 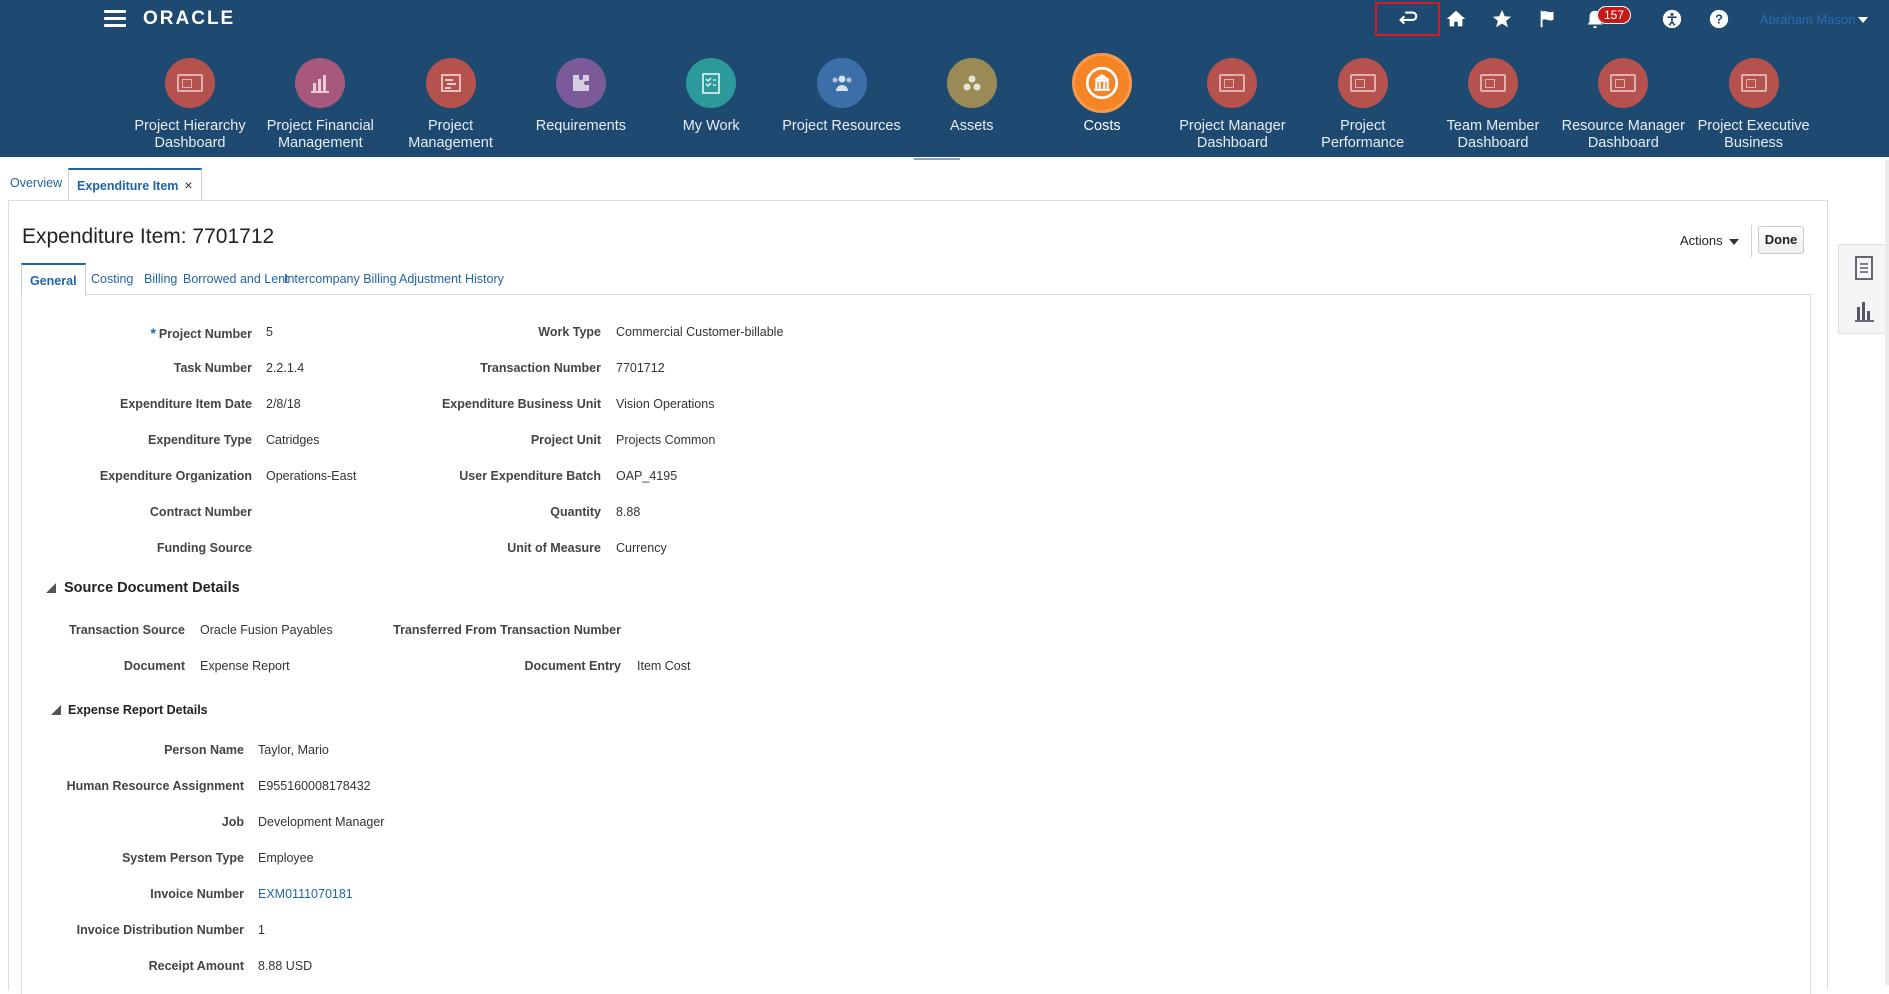 I want to click on assets-icon, so click(x=971, y=83).